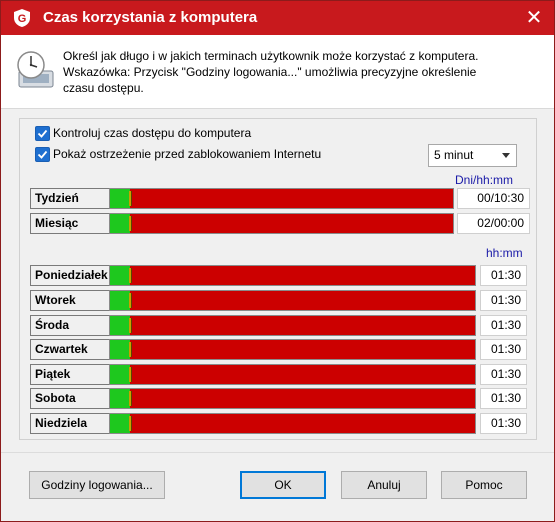 The image size is (555, 522). I want to click on day-row-label: Środa, so click(72, 325).